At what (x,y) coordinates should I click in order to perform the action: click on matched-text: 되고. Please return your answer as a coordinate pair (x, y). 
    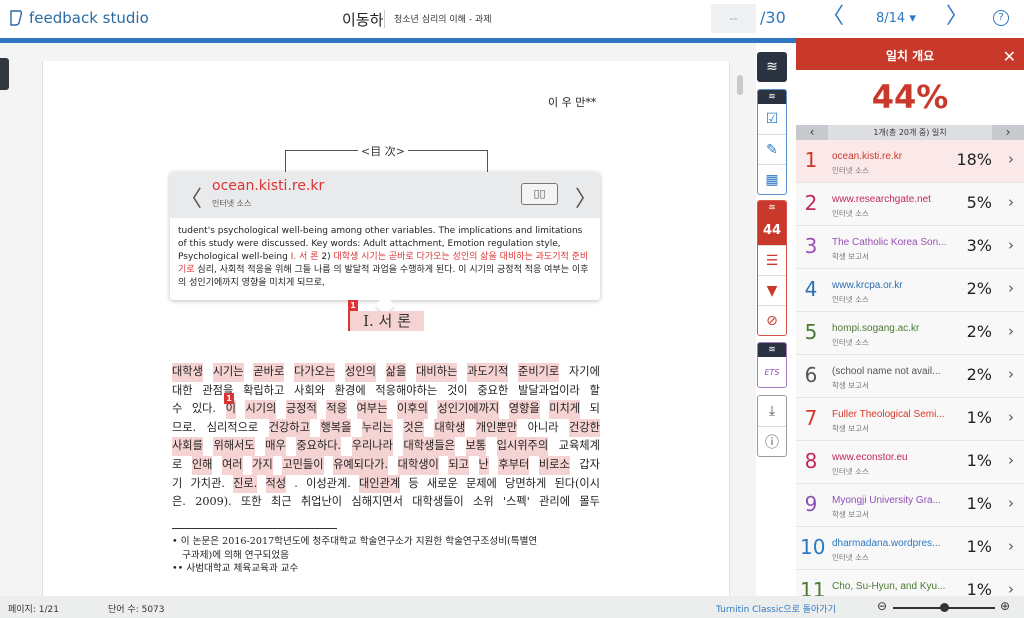
    Looking at the image, I should click on (458, 465).